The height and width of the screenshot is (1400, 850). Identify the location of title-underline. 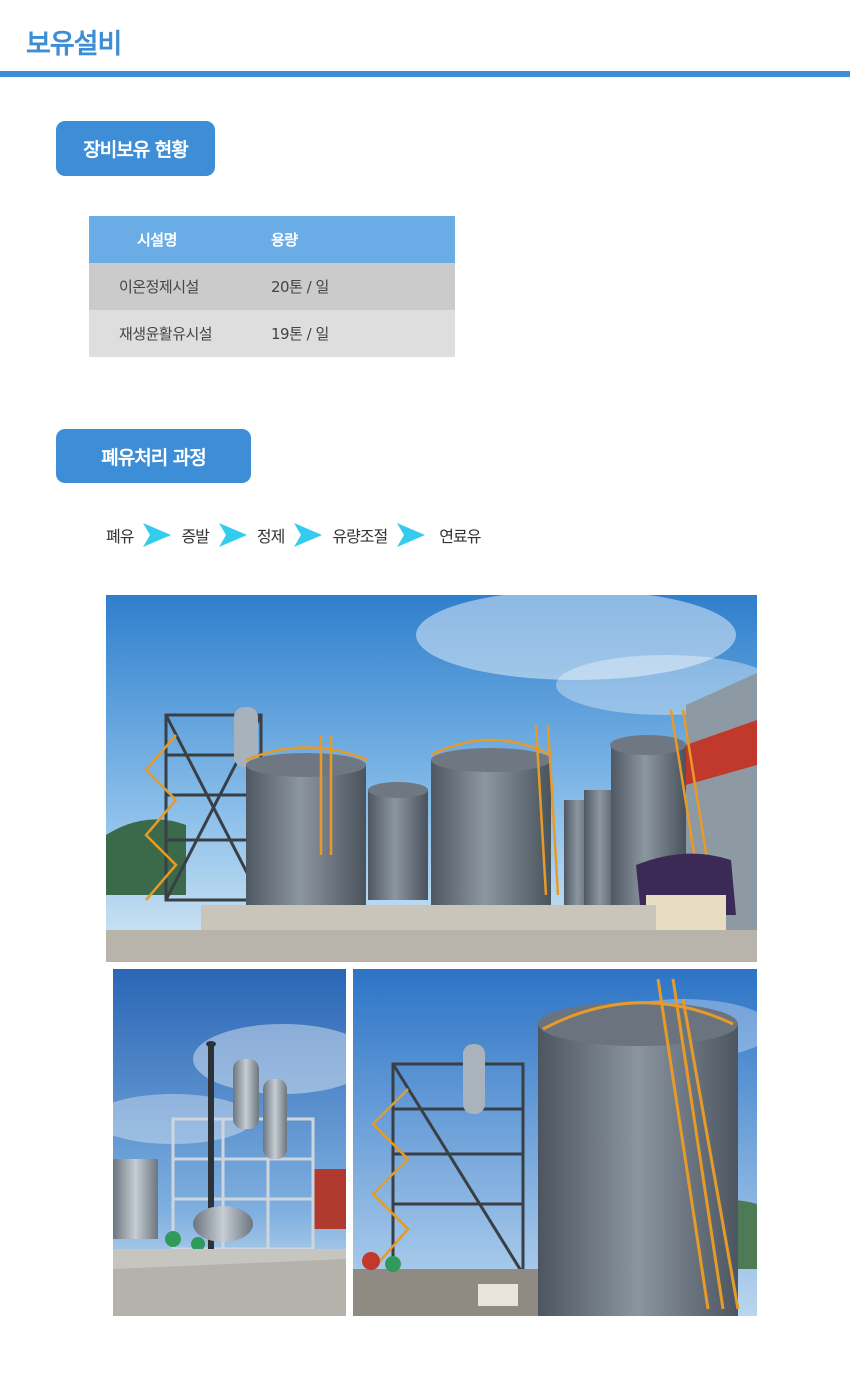
(425, 74).